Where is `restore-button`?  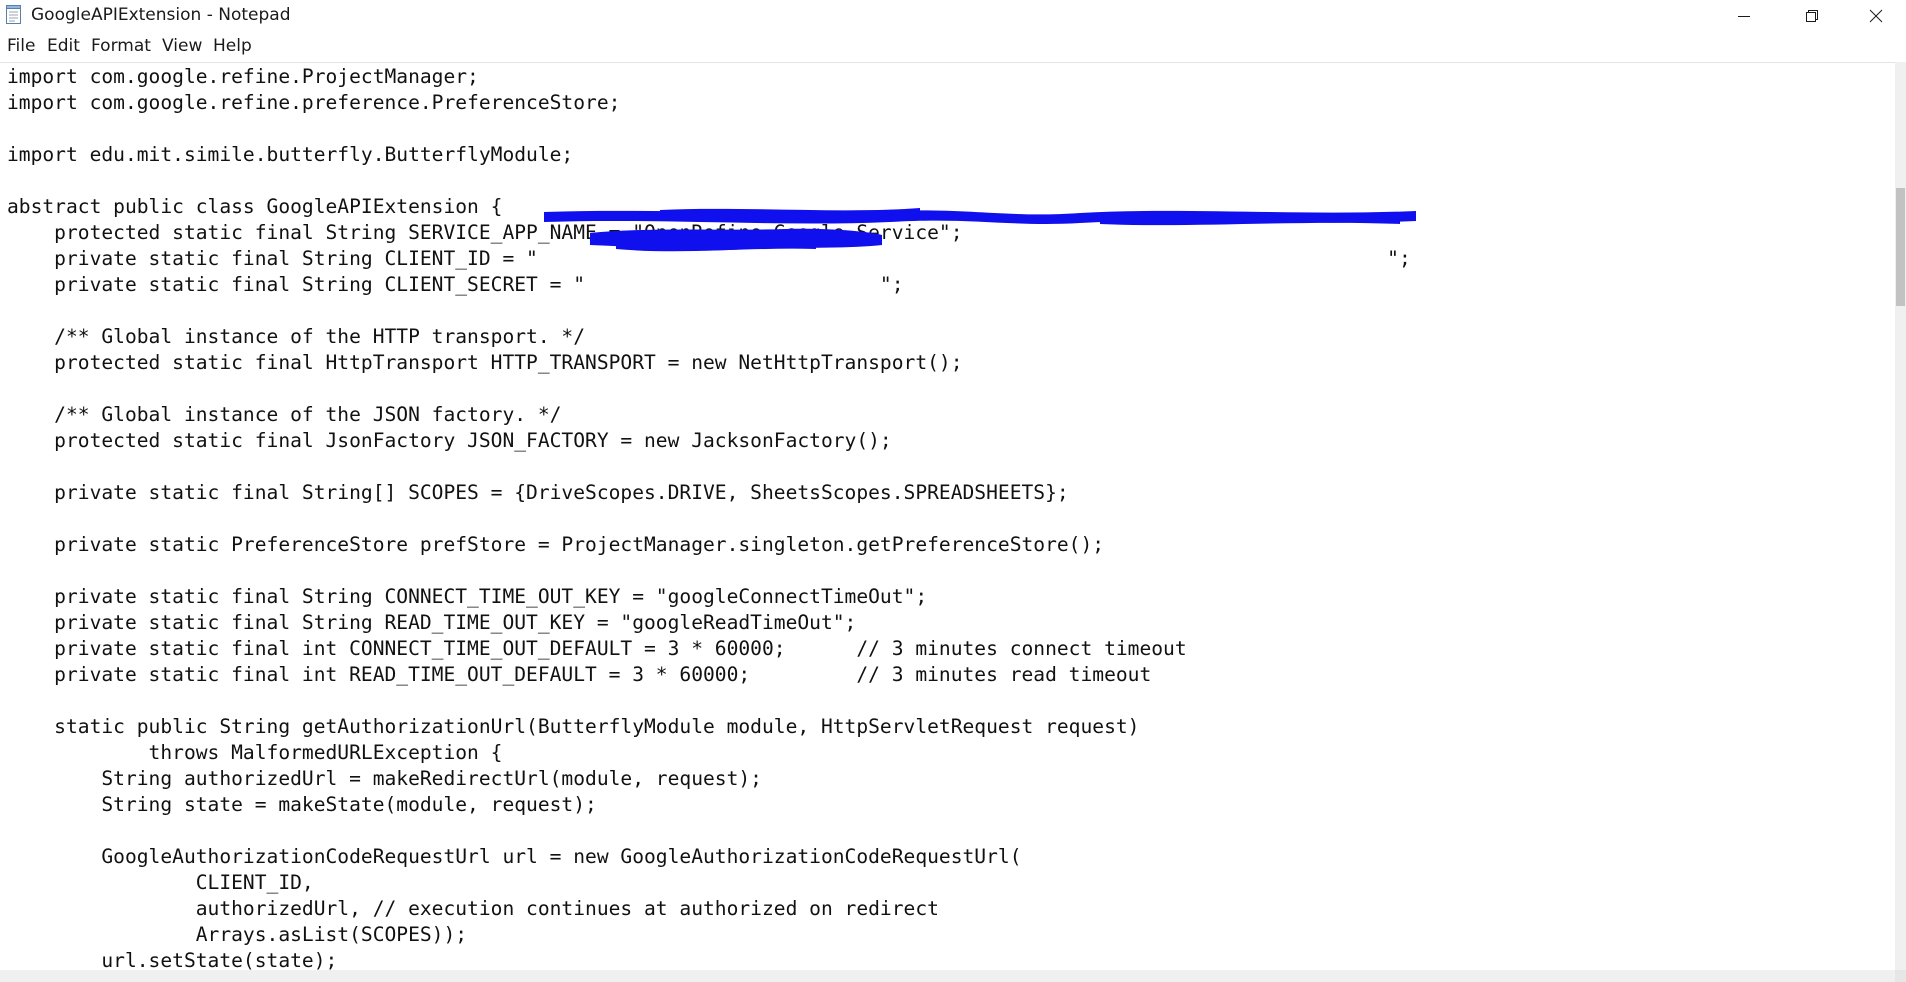
restore-button is located at coordinates (1812, 15).